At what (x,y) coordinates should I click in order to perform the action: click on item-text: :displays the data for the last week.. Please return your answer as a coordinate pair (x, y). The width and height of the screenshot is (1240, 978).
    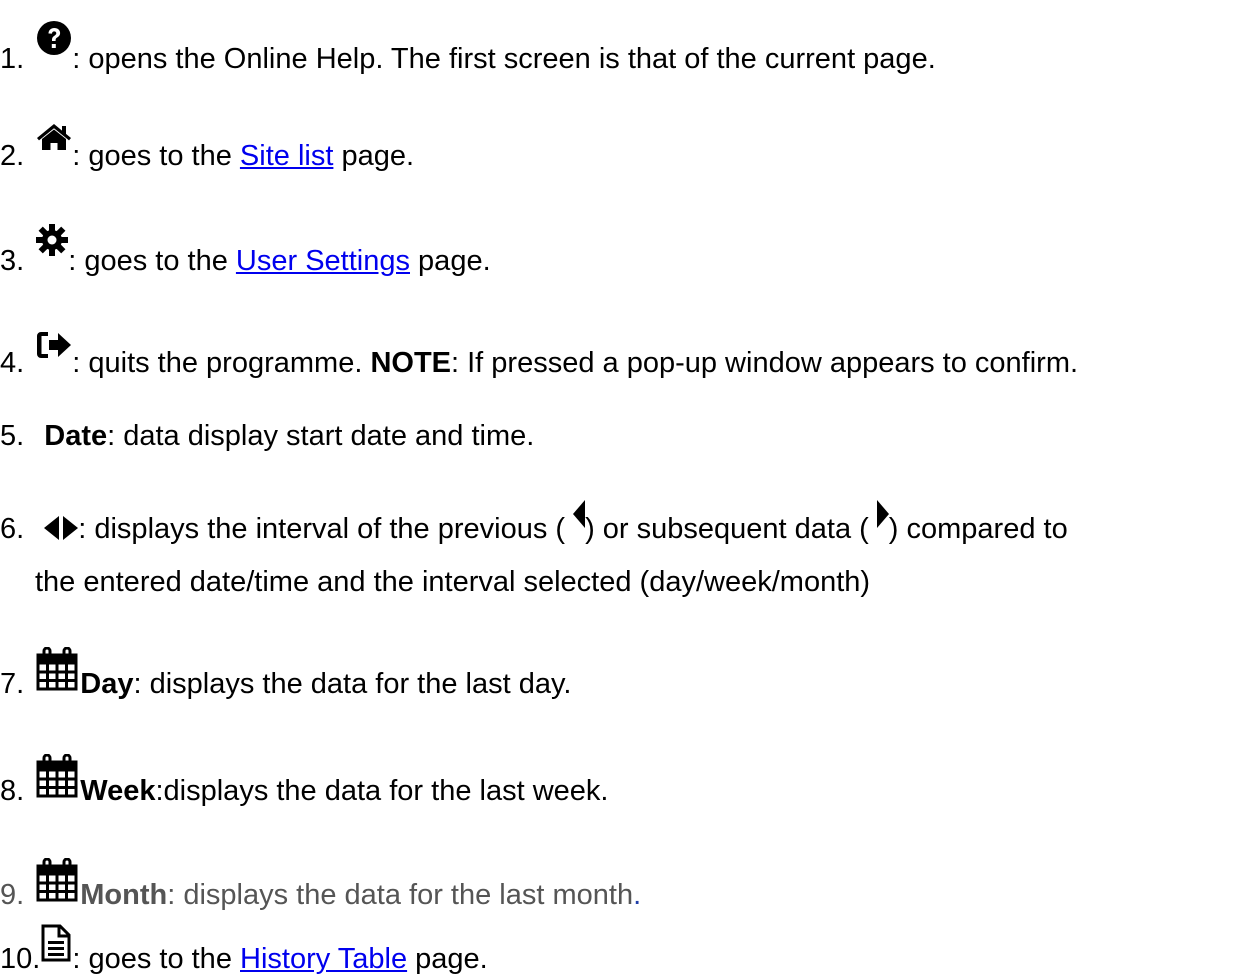
    Looking at the image, I should click on (382, 791).